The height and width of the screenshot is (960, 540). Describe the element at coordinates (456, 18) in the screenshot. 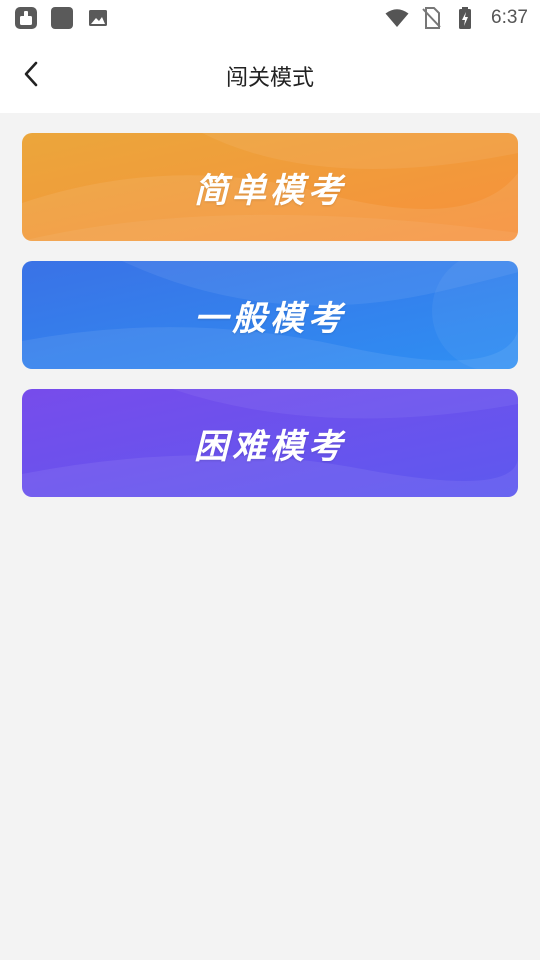

I see `status-right-icons: 6:37` at that location.